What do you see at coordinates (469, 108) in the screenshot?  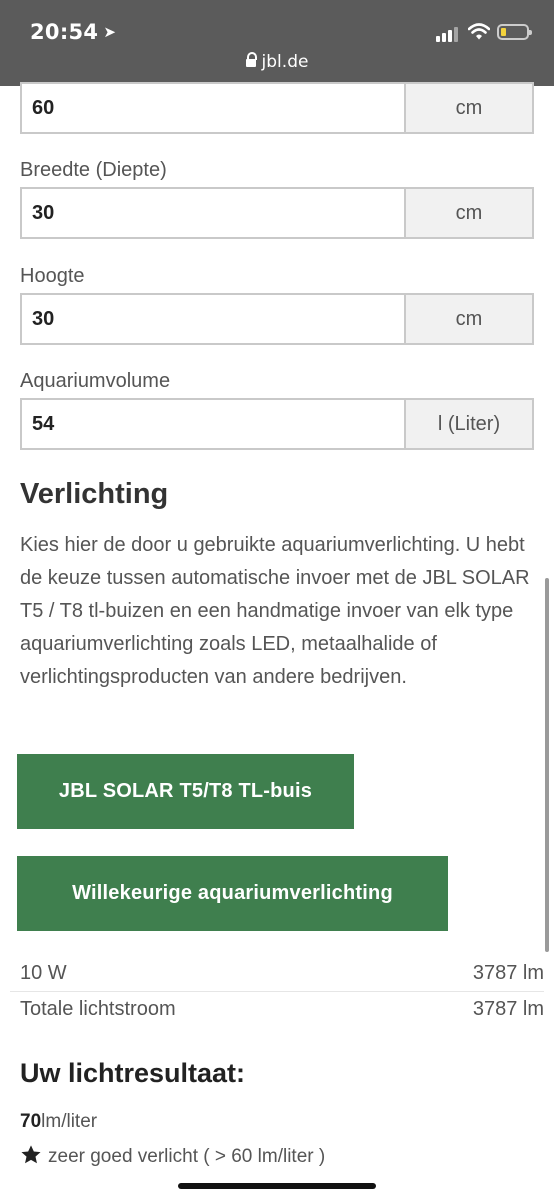 I see `length-unit: cm` at bounding box center [469, 108].